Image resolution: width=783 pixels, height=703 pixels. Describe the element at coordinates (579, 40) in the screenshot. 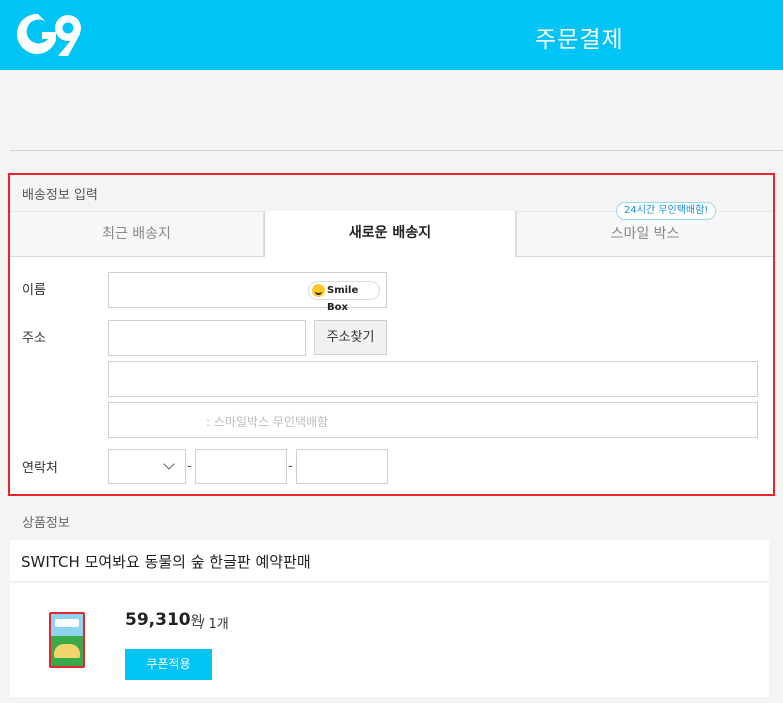

I see `page-title: 주문결제` at that location.